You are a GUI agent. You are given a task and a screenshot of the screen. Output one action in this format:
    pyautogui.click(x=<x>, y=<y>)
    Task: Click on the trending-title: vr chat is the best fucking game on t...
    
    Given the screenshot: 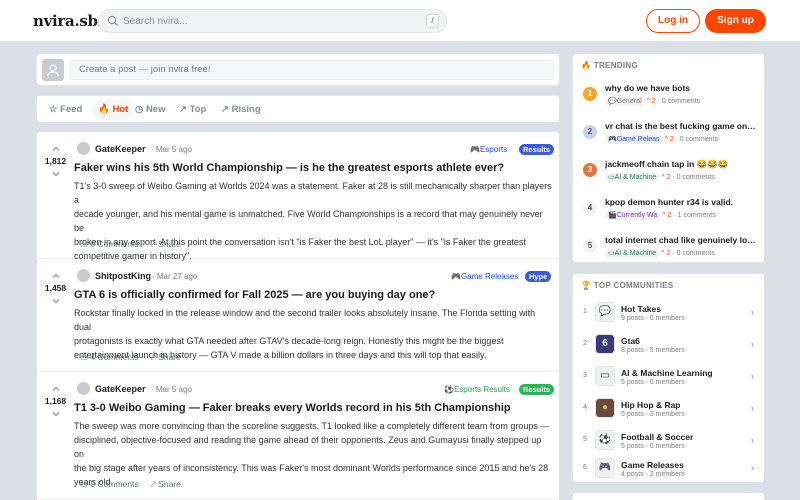 What is the action you would take?
    pyautogui.click(x=681, y=126)
    